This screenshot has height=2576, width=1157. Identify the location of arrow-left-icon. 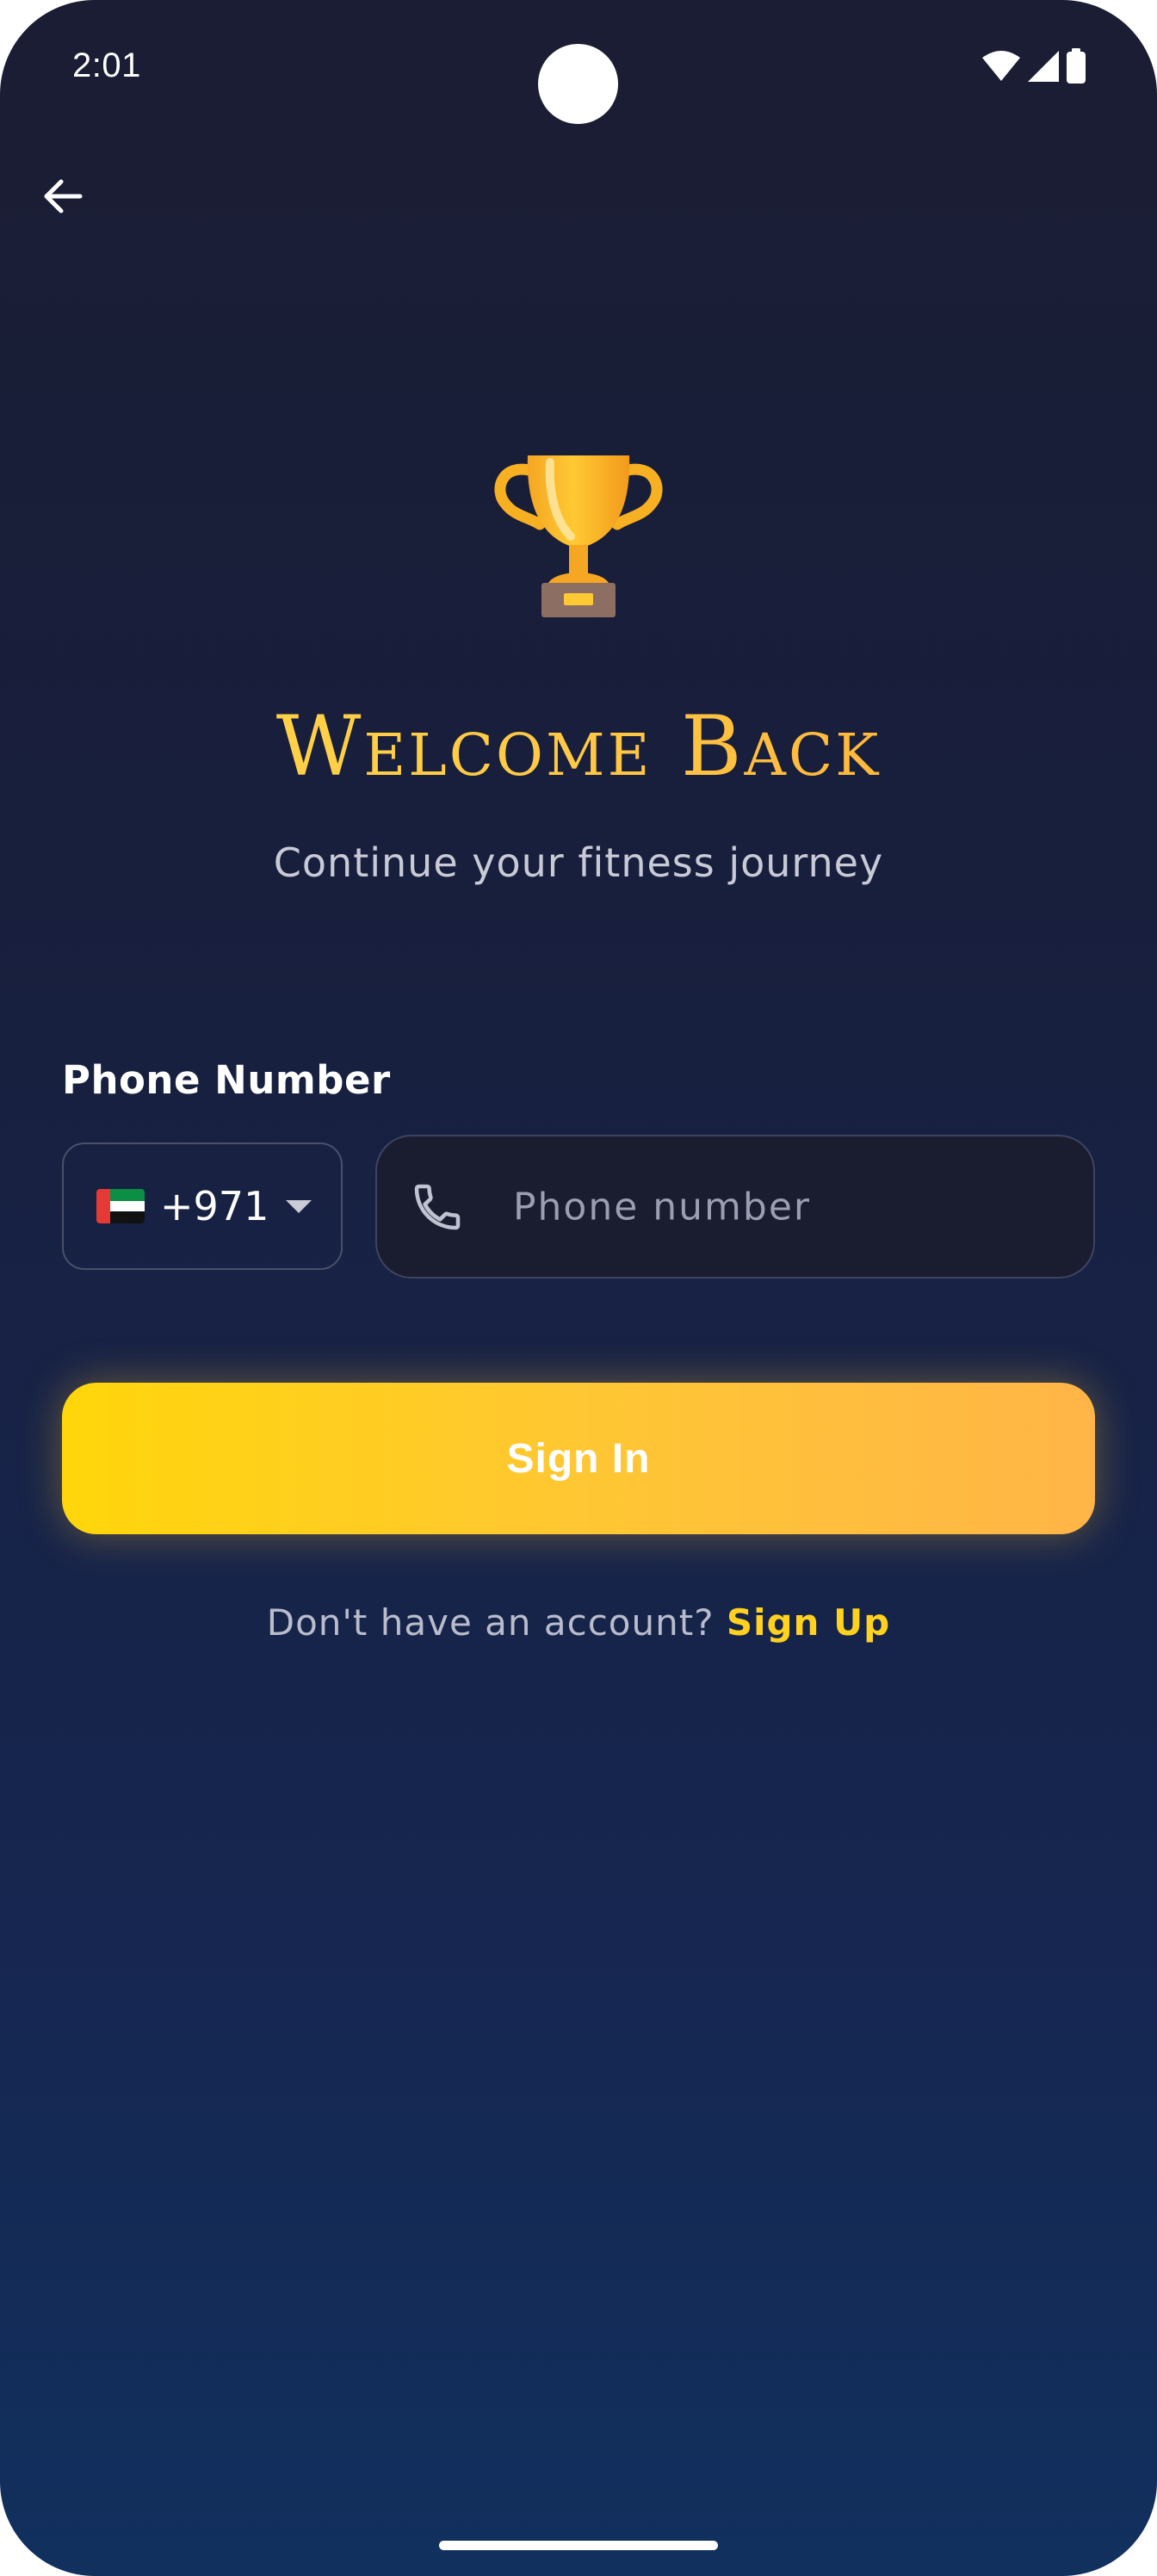
(64, 197).